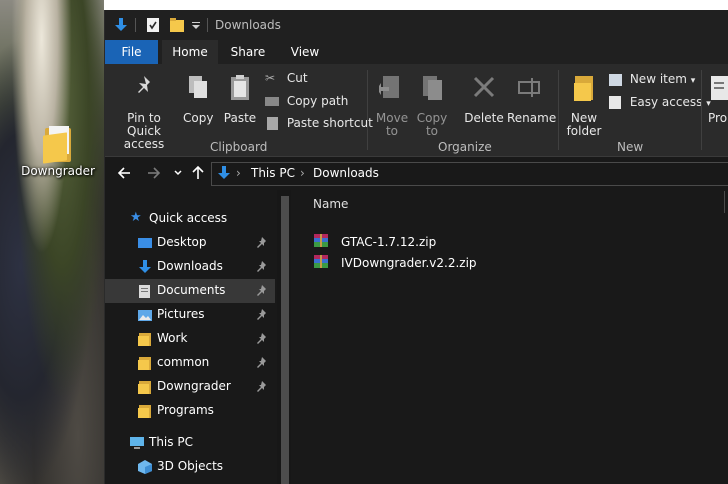 Image resolution: width=728 pixels, height=484 pixels. I want to click on paste-label: Paste, so click(240, 118).